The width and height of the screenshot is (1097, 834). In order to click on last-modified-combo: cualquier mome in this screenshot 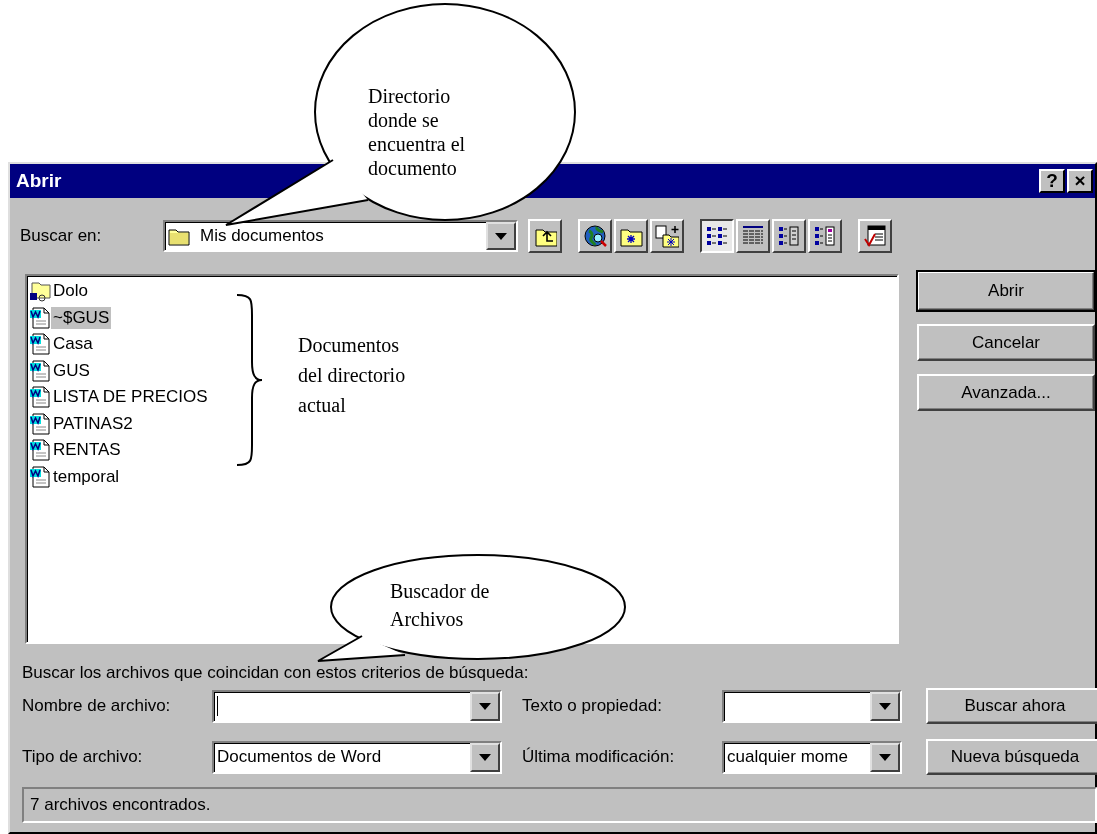, I will do `click(812, 757)`.